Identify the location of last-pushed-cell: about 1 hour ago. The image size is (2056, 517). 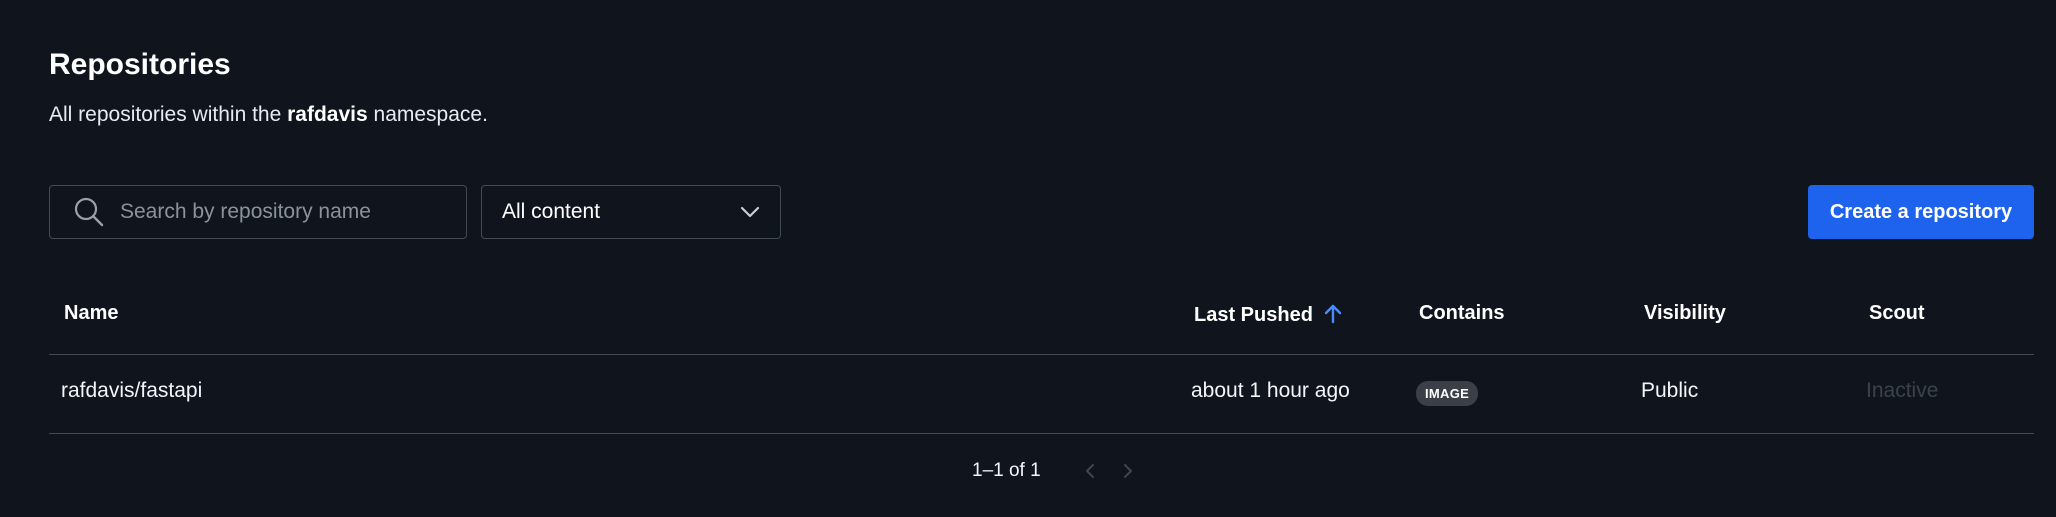
(1270, 390).